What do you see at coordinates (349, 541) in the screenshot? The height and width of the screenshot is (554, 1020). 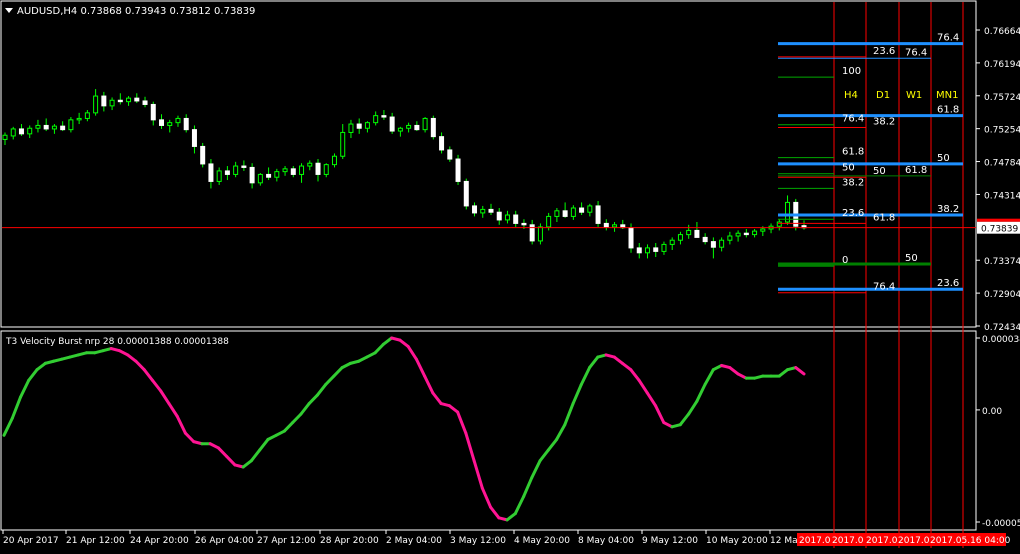 I see `time-tick-label: 28 Apr 20:00` at bounding box center [349, 541].